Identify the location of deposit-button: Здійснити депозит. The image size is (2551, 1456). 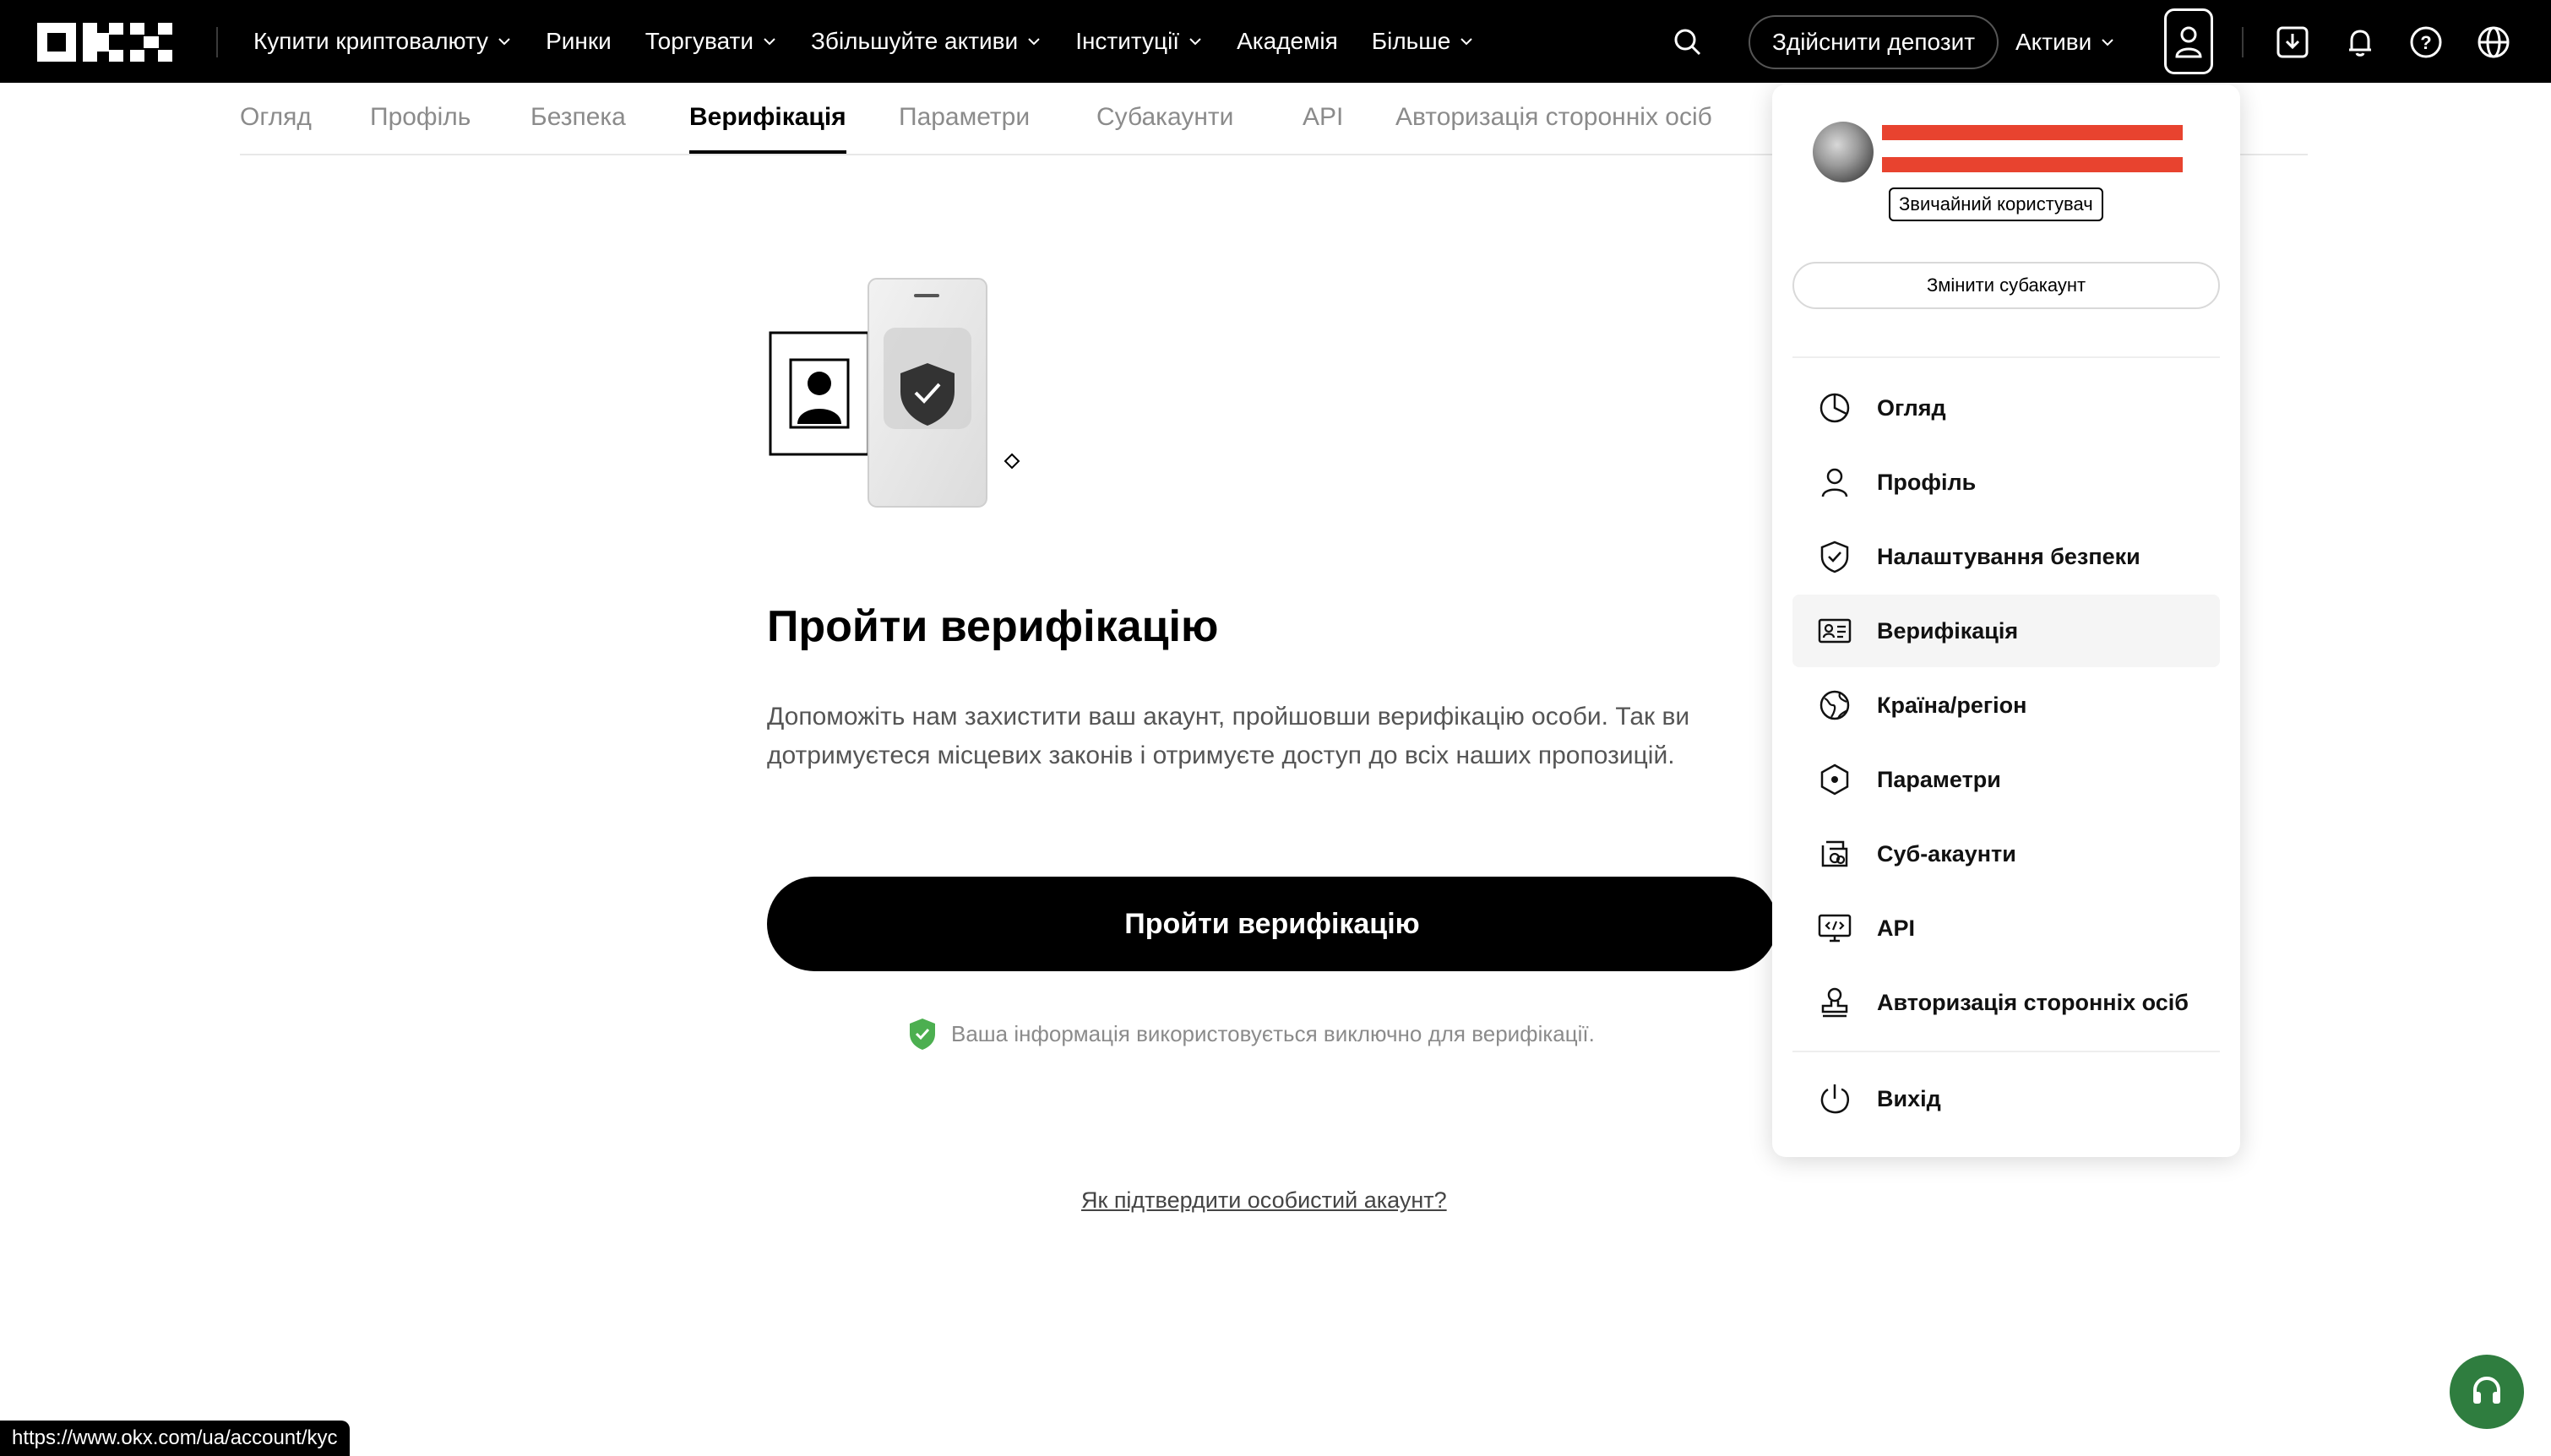
(1874, 42).